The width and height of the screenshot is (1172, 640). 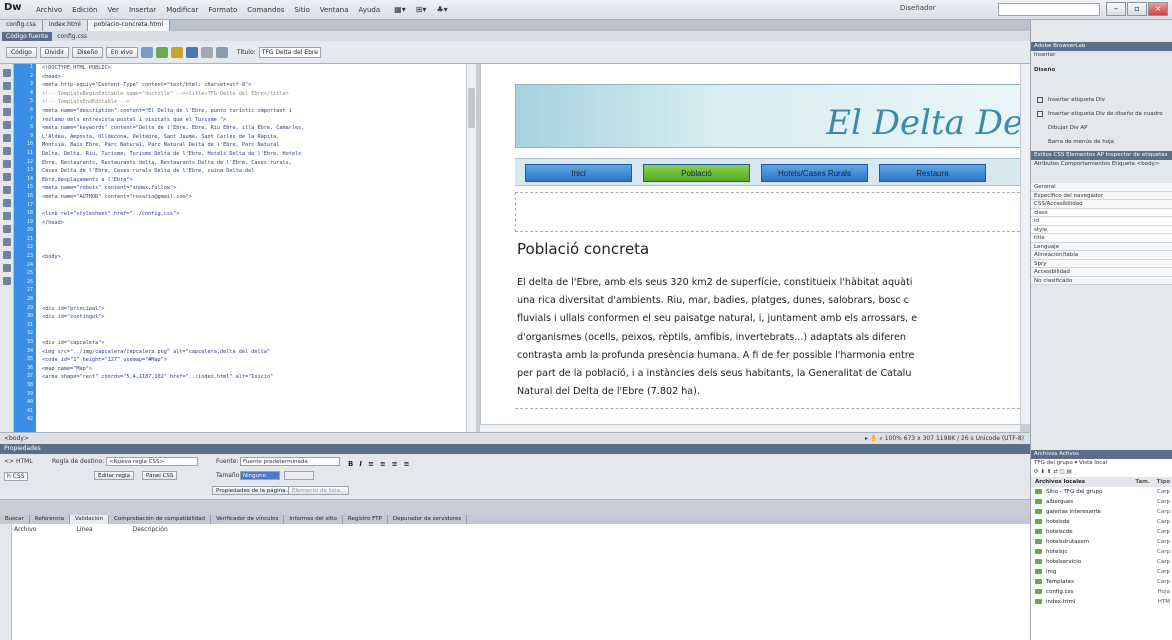 I want to click on balance-braces-icon, so click(x=7, y=138).